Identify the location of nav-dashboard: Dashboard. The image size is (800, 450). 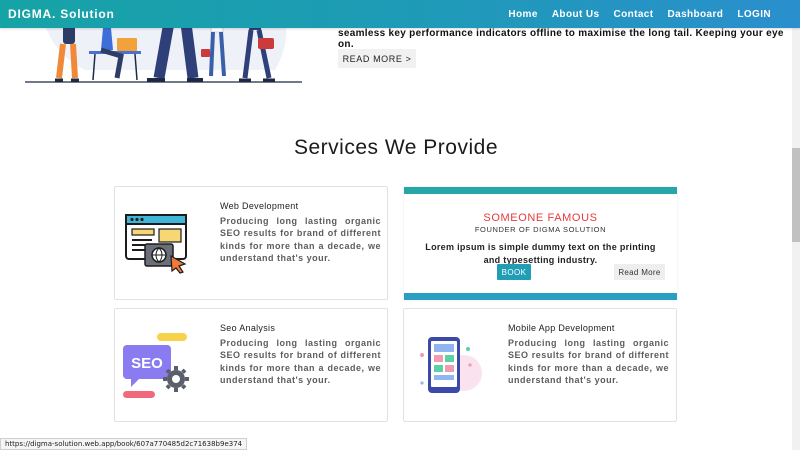
(695, 14).